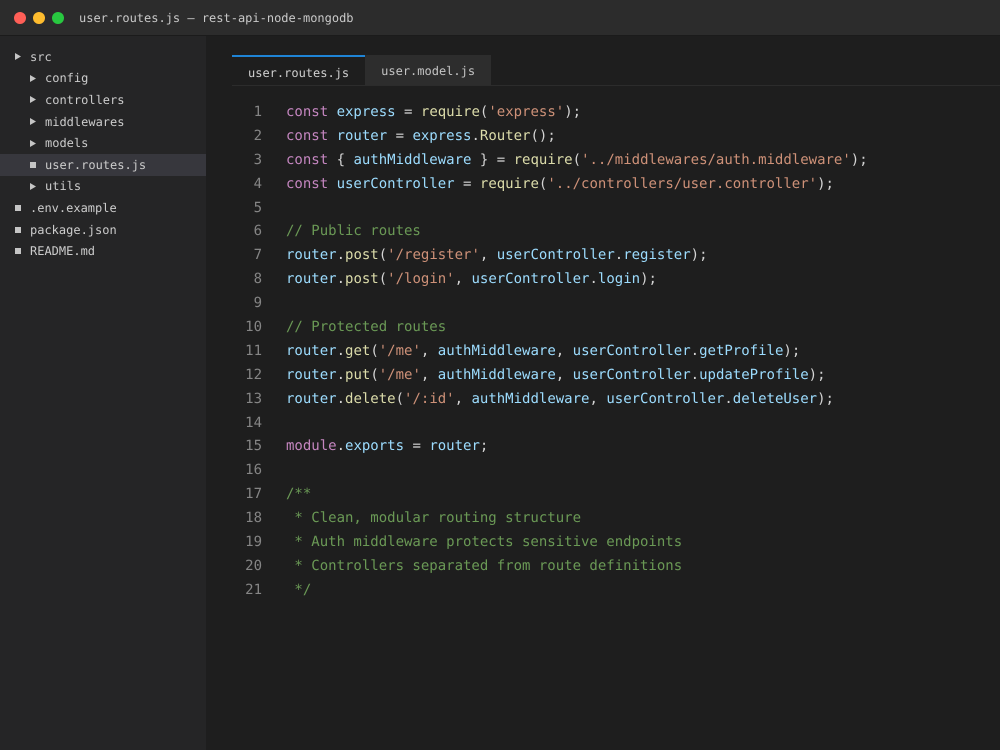  What do you see at coordinates (103, 57) in the screenshot?
I see `tree-item: src` at bounding box center [103, 57].